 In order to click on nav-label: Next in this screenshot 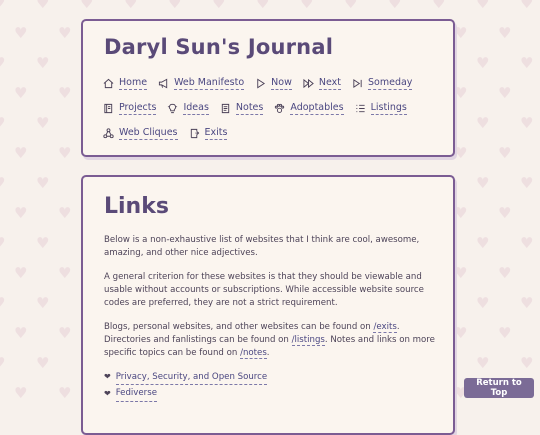, I will do `click(329, 83)`.